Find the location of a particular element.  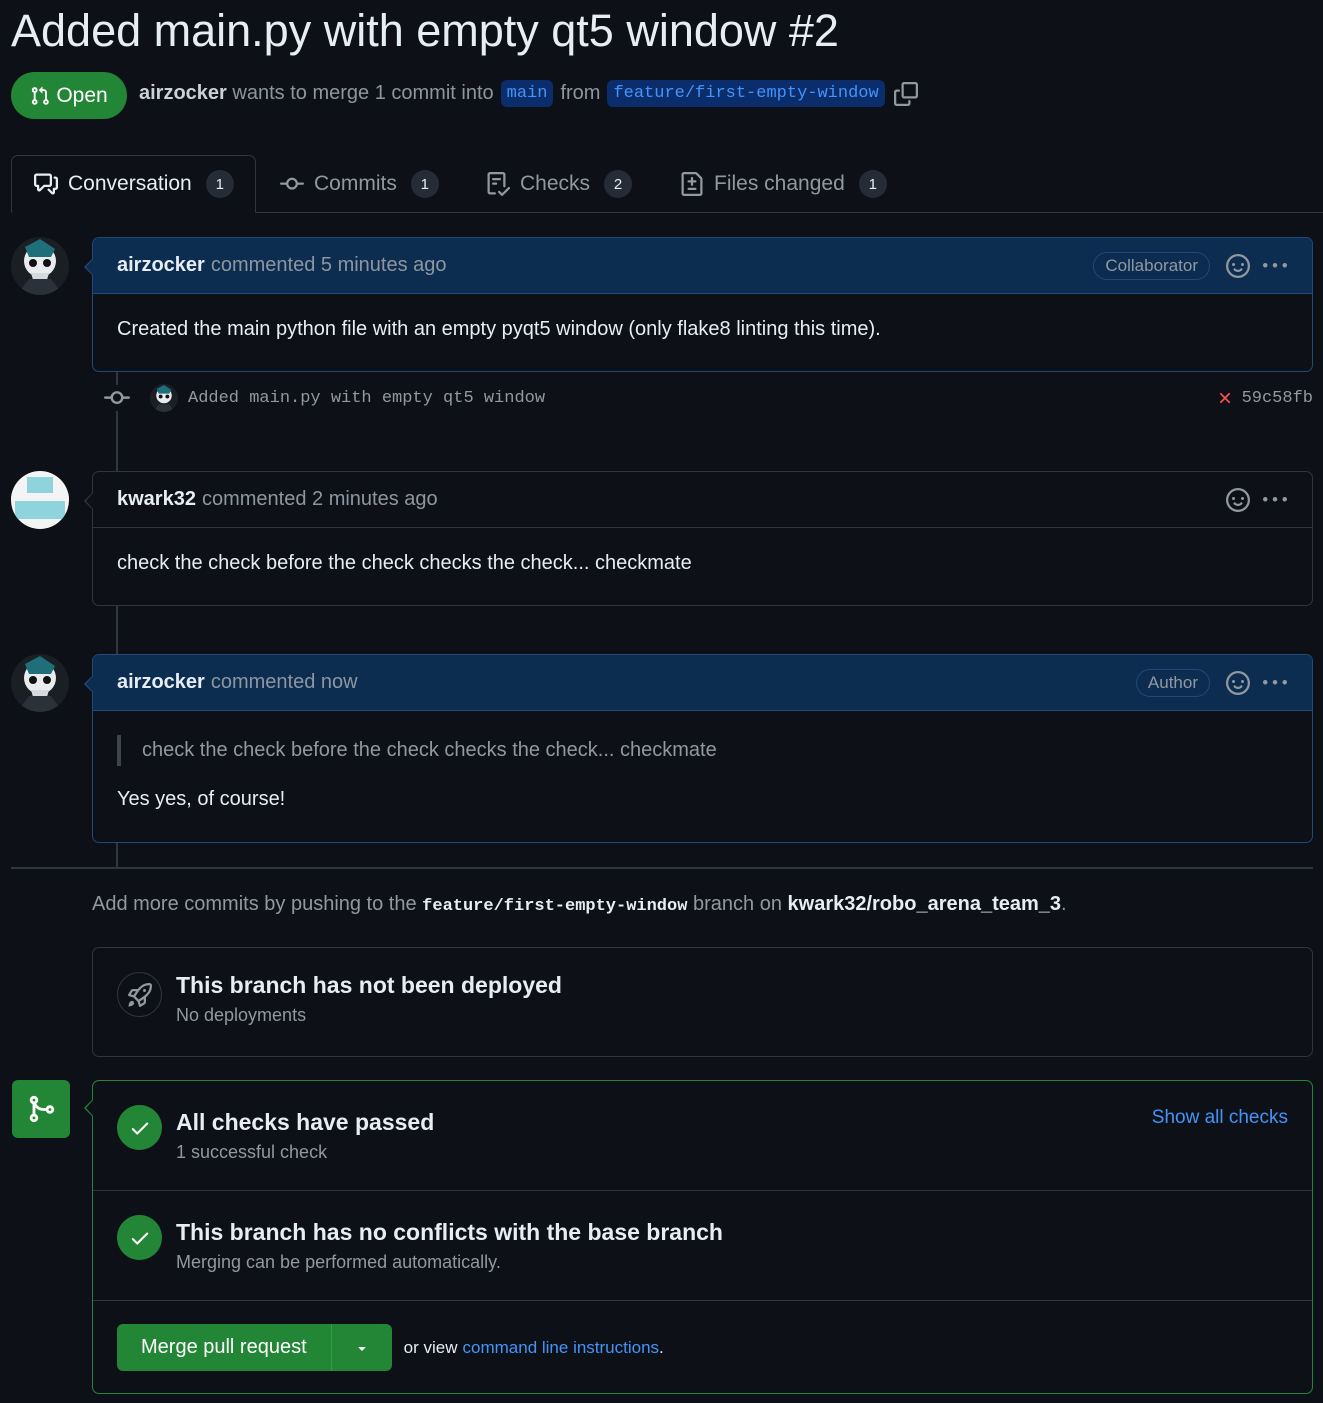

tab-files-changed: Files changed 1 is located at coordinates (783, 184).